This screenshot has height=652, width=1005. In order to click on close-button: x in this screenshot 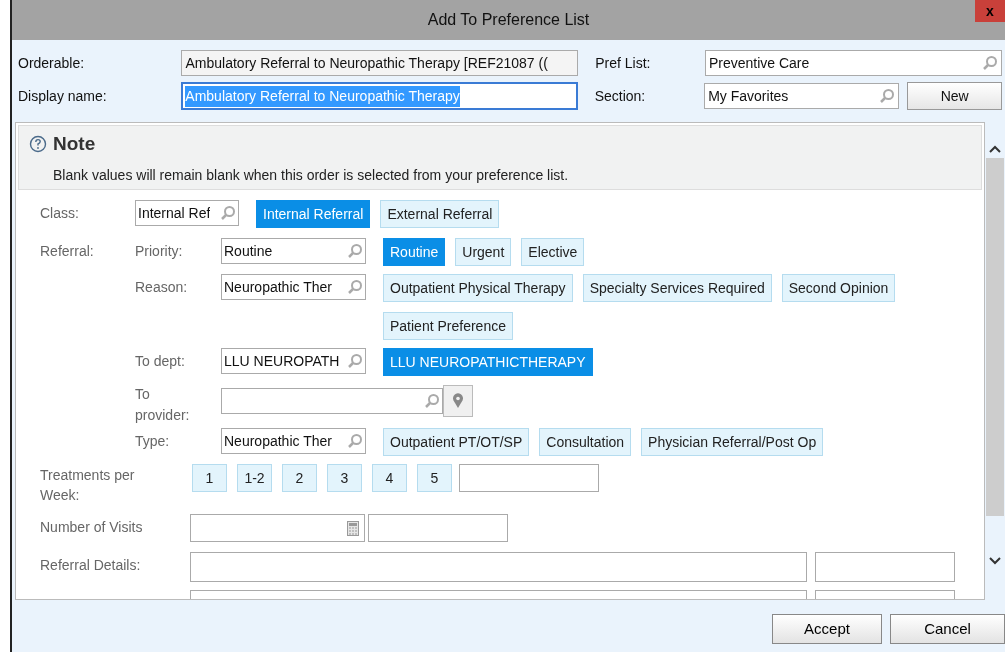, I will do `click(990, 11)`.